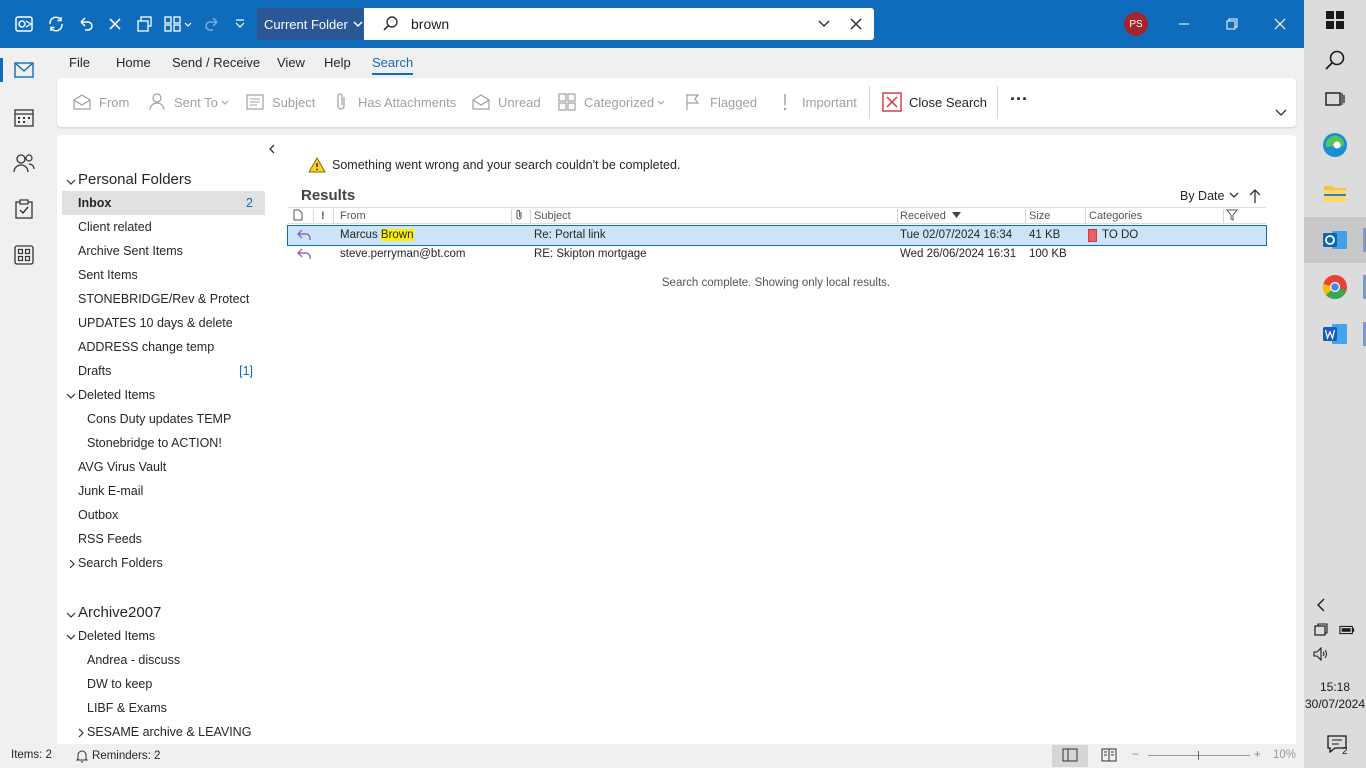 The image size is (1366, 768). What do you see at coordinates (100, 102) in the screenshot?
I see `from-button: From` at bounding box center [100, 102].